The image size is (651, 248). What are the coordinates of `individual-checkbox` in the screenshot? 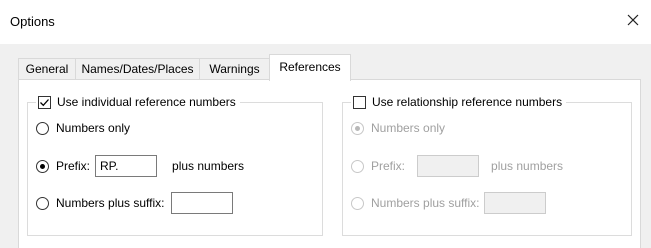 It's located at (44, 102).